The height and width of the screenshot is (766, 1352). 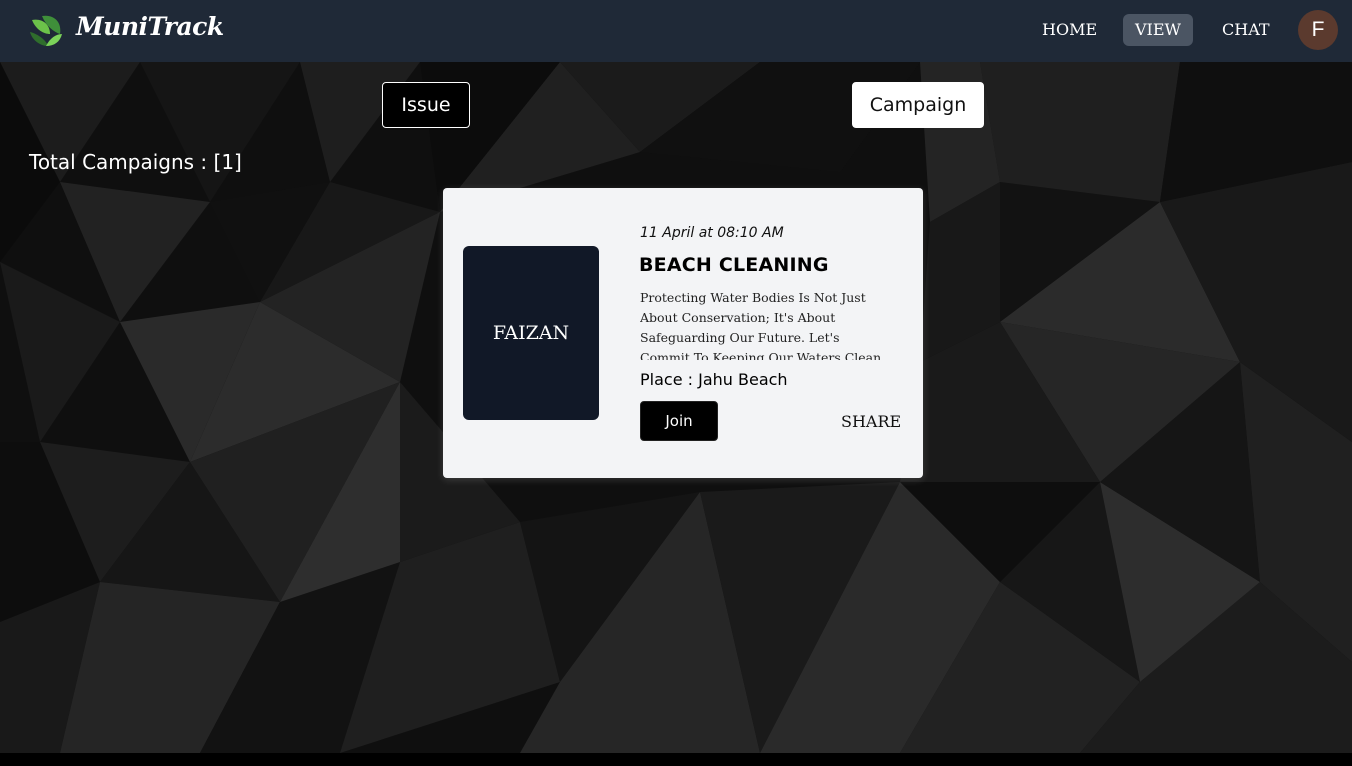 I want to click on brand-name: MuniTrack, so click(x=150, y=26).